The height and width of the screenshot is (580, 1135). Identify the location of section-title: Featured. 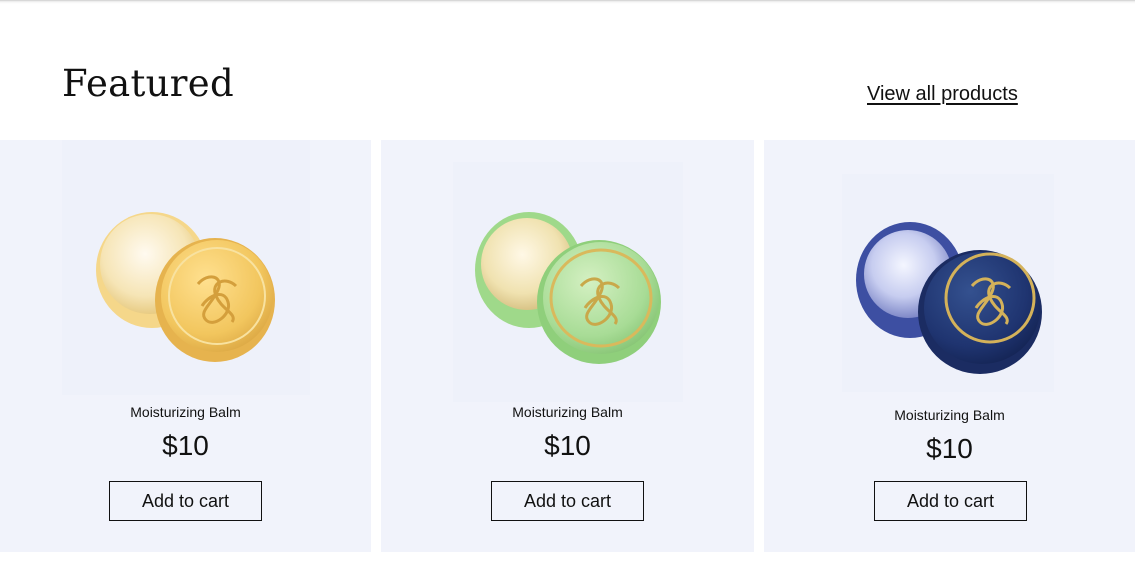
(148, 83).